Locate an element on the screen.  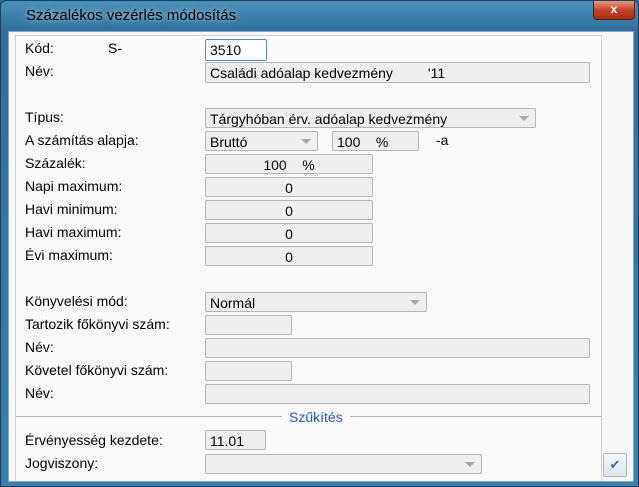
alap-dropdown: Bruttó is located at coordinates (261, 141).